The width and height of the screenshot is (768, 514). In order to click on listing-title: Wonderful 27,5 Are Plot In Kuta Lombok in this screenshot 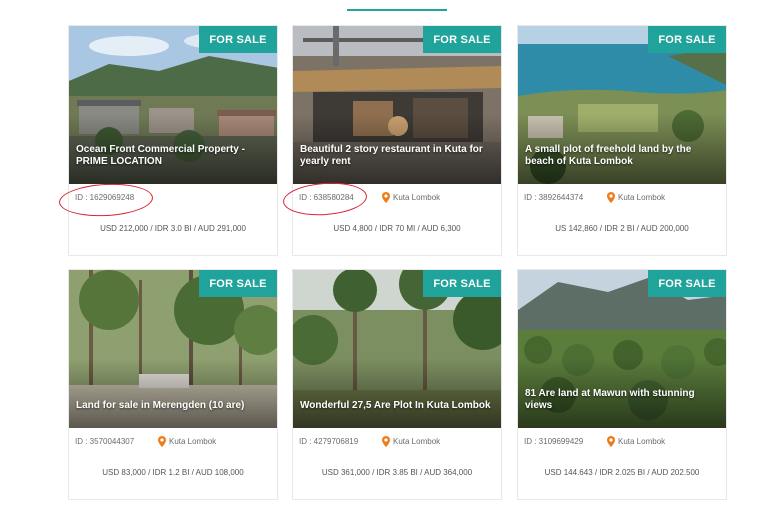, I will do `click(396, 406)`.